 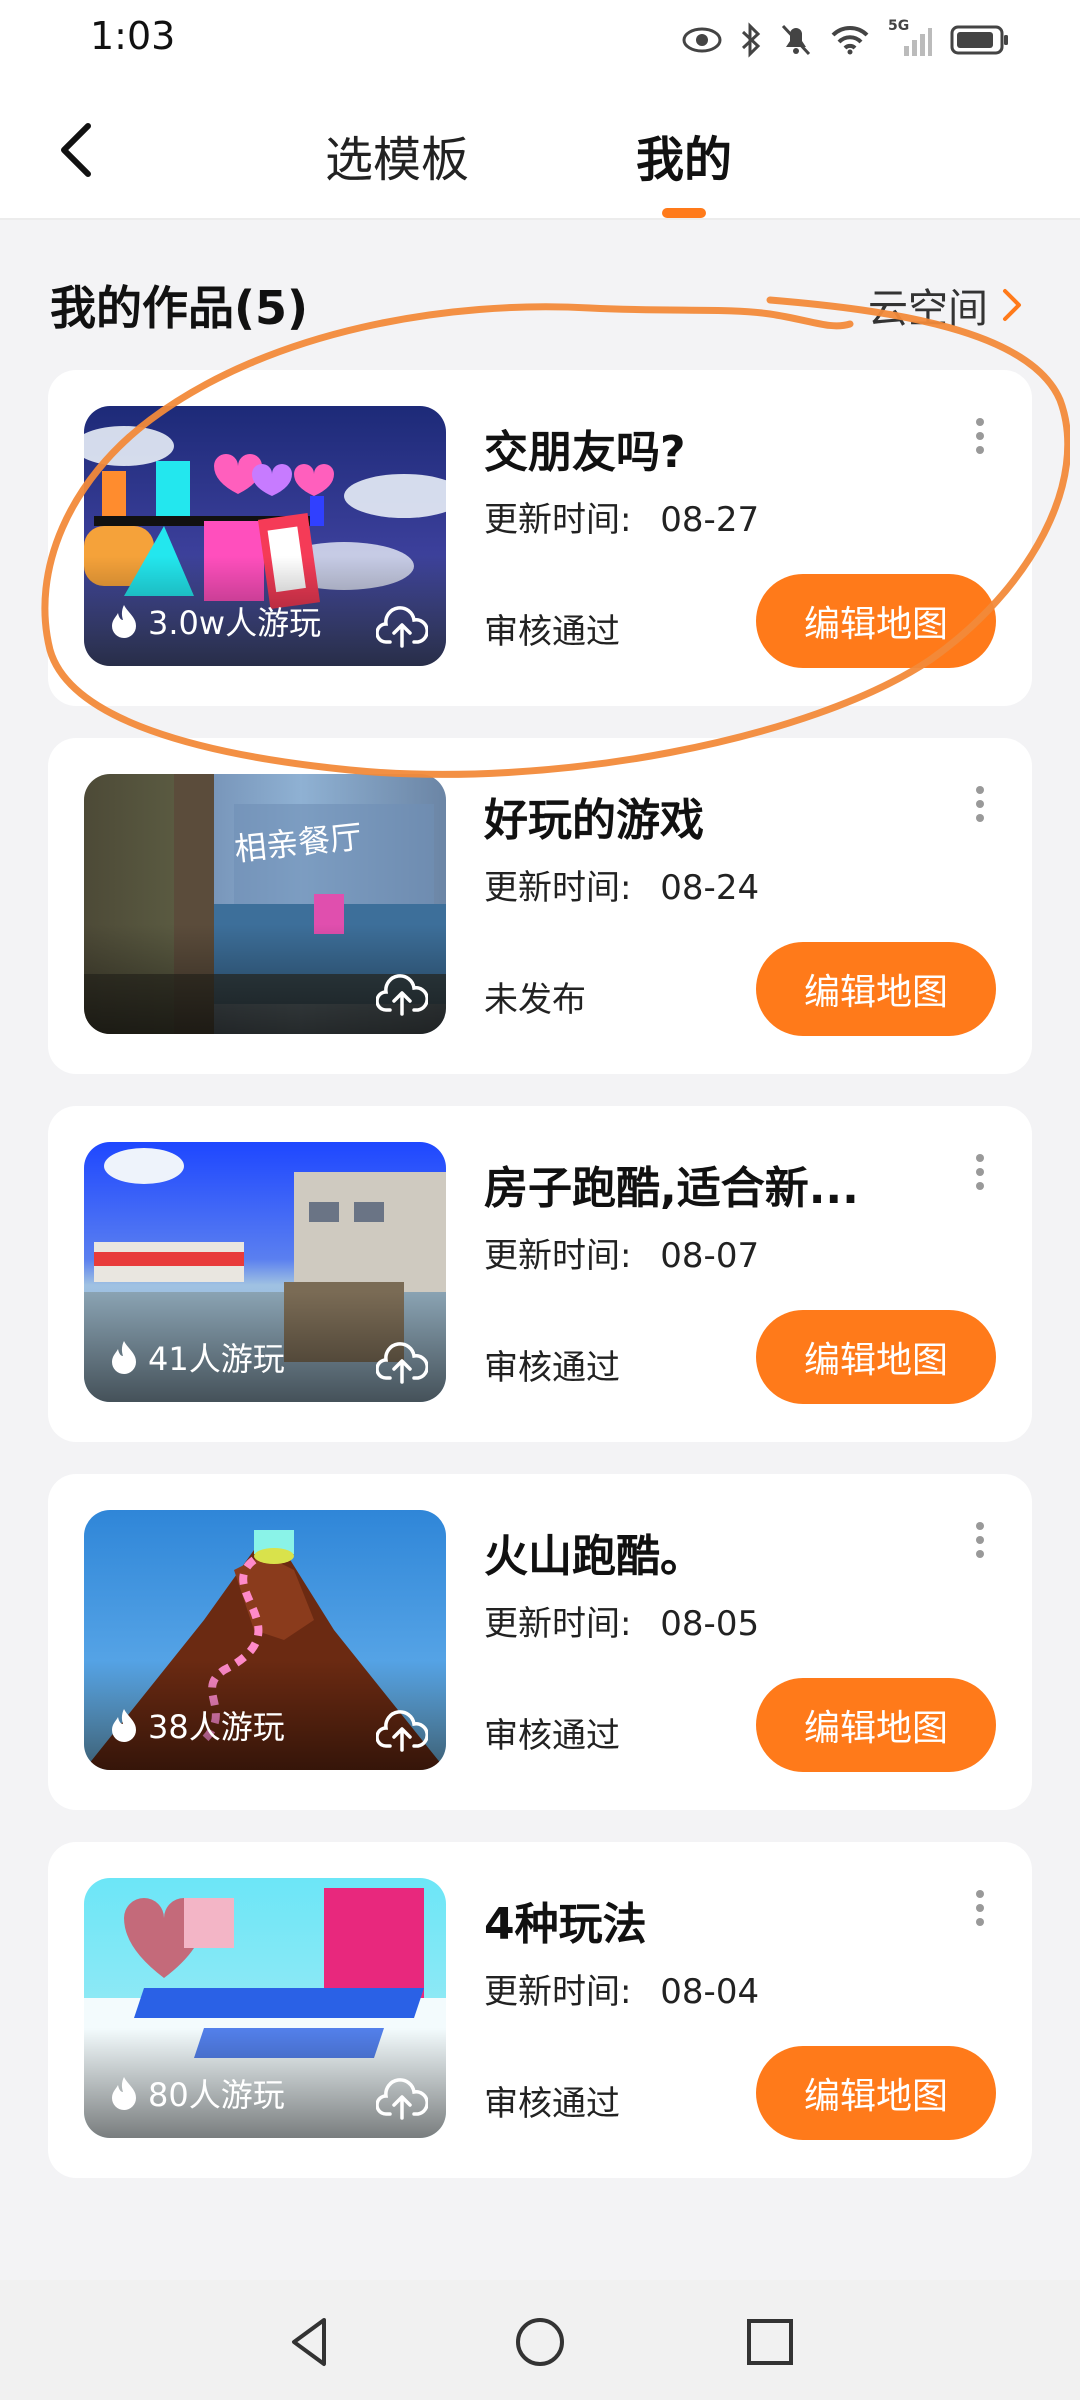 What do you see at coordinates (702, 40) in the screenshot?
I see `eye-icon` at bounding box center [702, 40].